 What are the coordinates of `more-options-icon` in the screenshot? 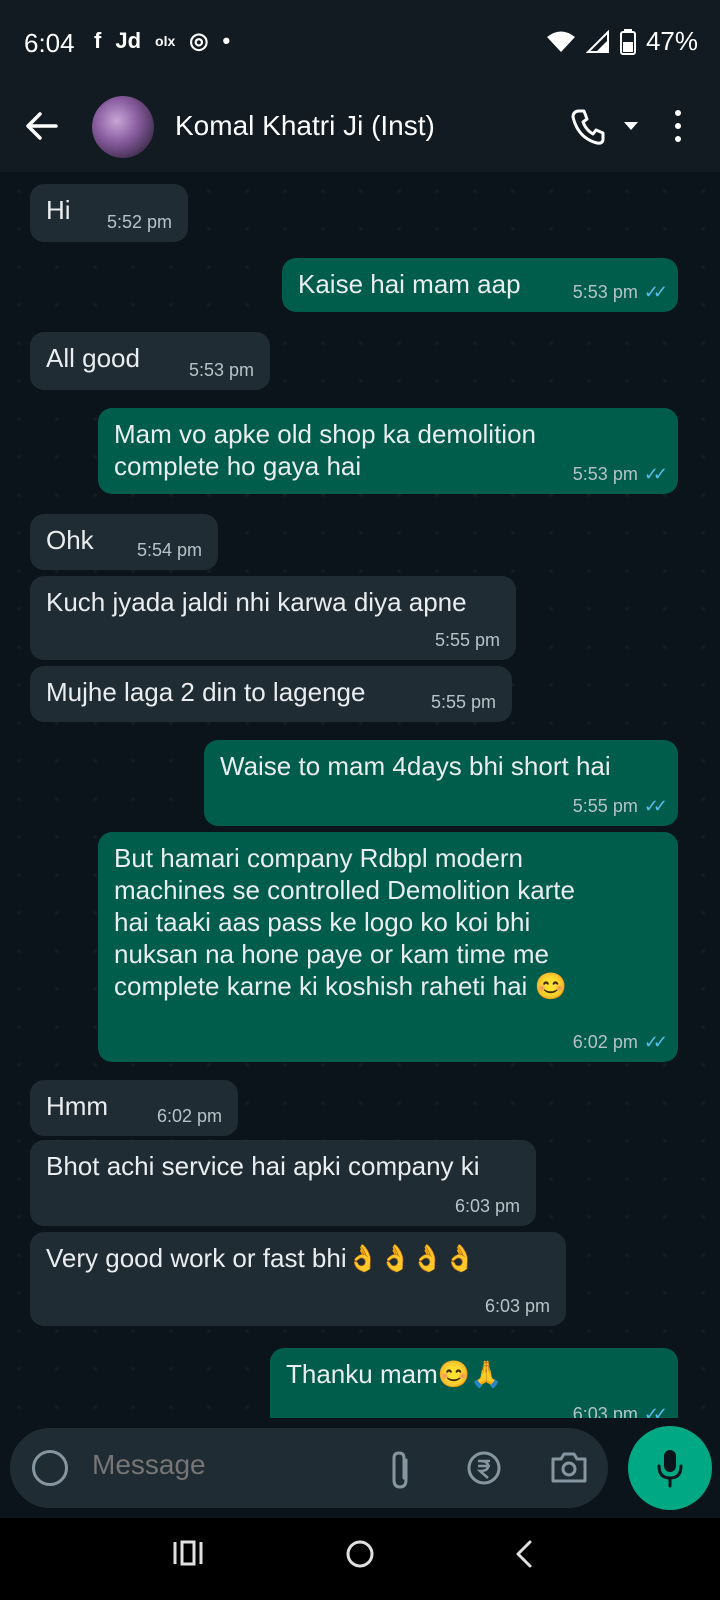 It's located at (678, 129).